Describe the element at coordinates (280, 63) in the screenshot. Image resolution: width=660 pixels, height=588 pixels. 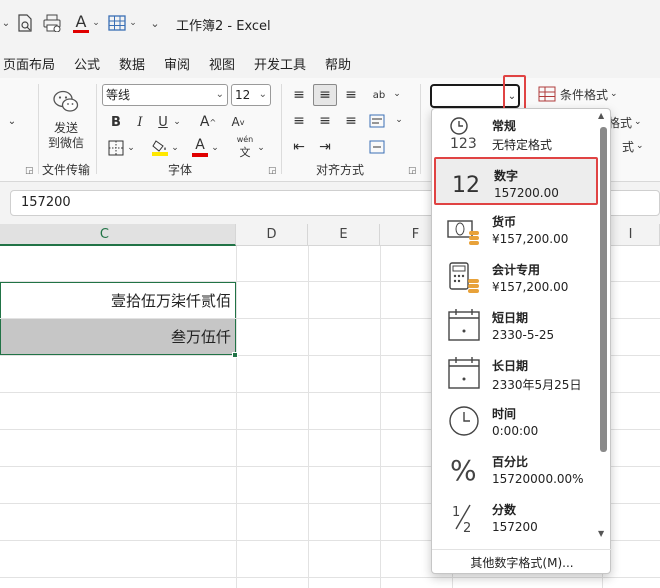
I see `tab-developer: 开发工具` at that location.